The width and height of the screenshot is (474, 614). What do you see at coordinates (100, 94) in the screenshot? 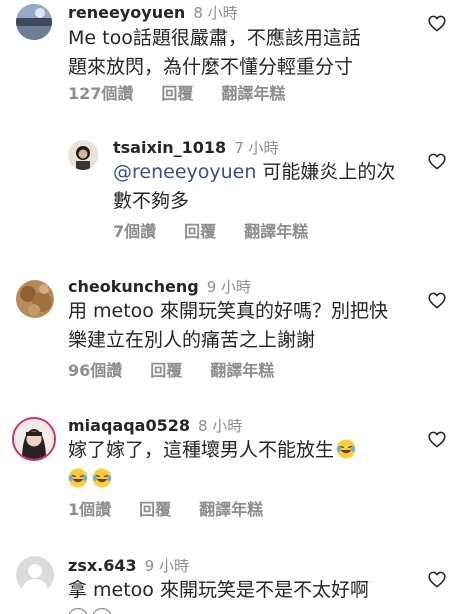
I see `likes-count: 127個讚` at bounding box center [100, 94].